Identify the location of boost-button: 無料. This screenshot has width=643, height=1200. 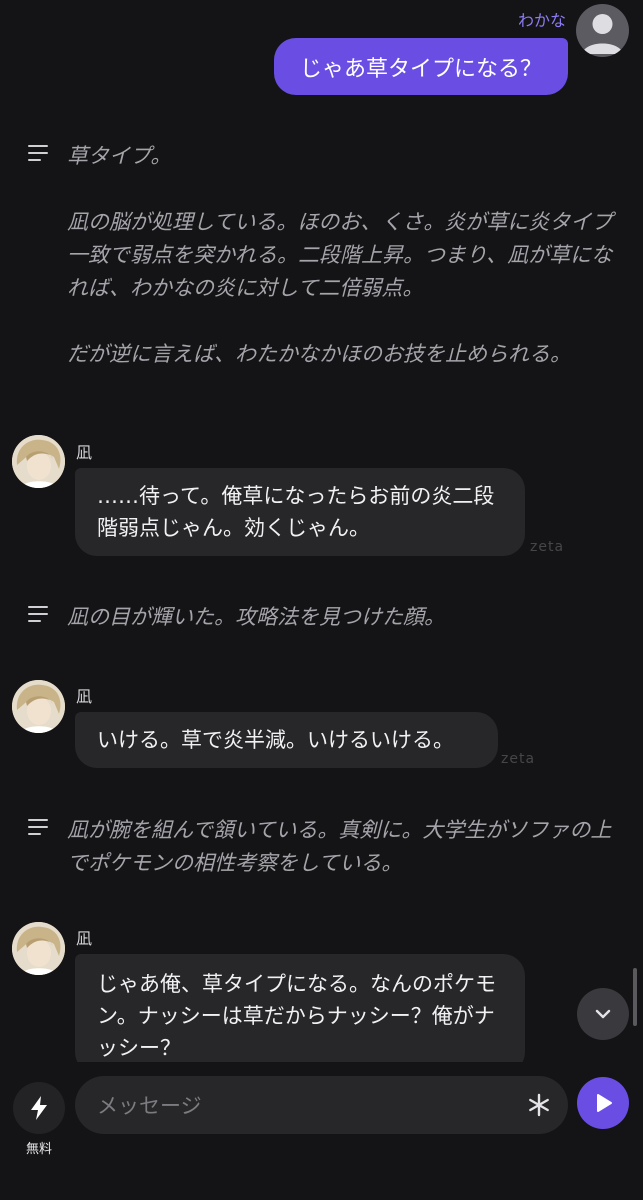
(39, 1119).